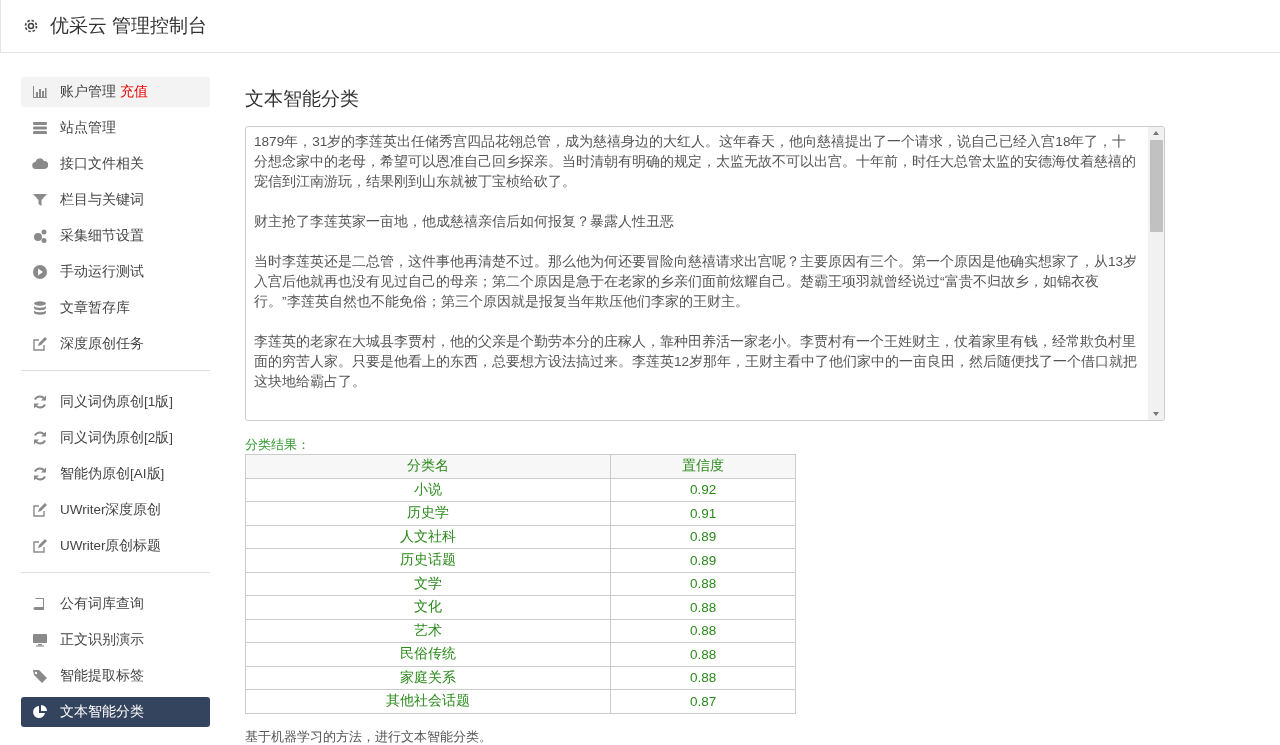 Image resolution: width=1280 pixels, height=745 pixels. I want to click on recharge-link: 充值, so click(134, 92).